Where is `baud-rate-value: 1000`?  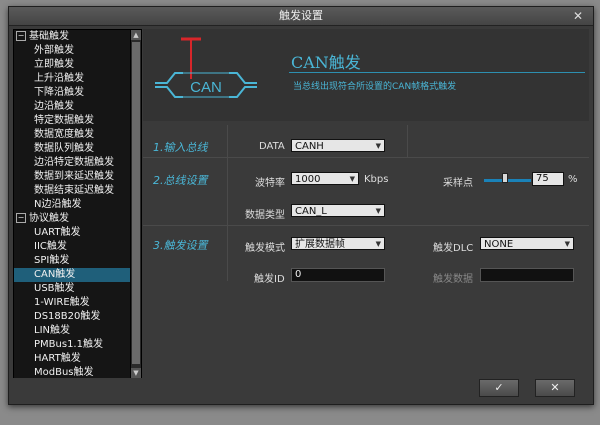 baud-rate-value: 1000 is located at coordinates (308, 179).